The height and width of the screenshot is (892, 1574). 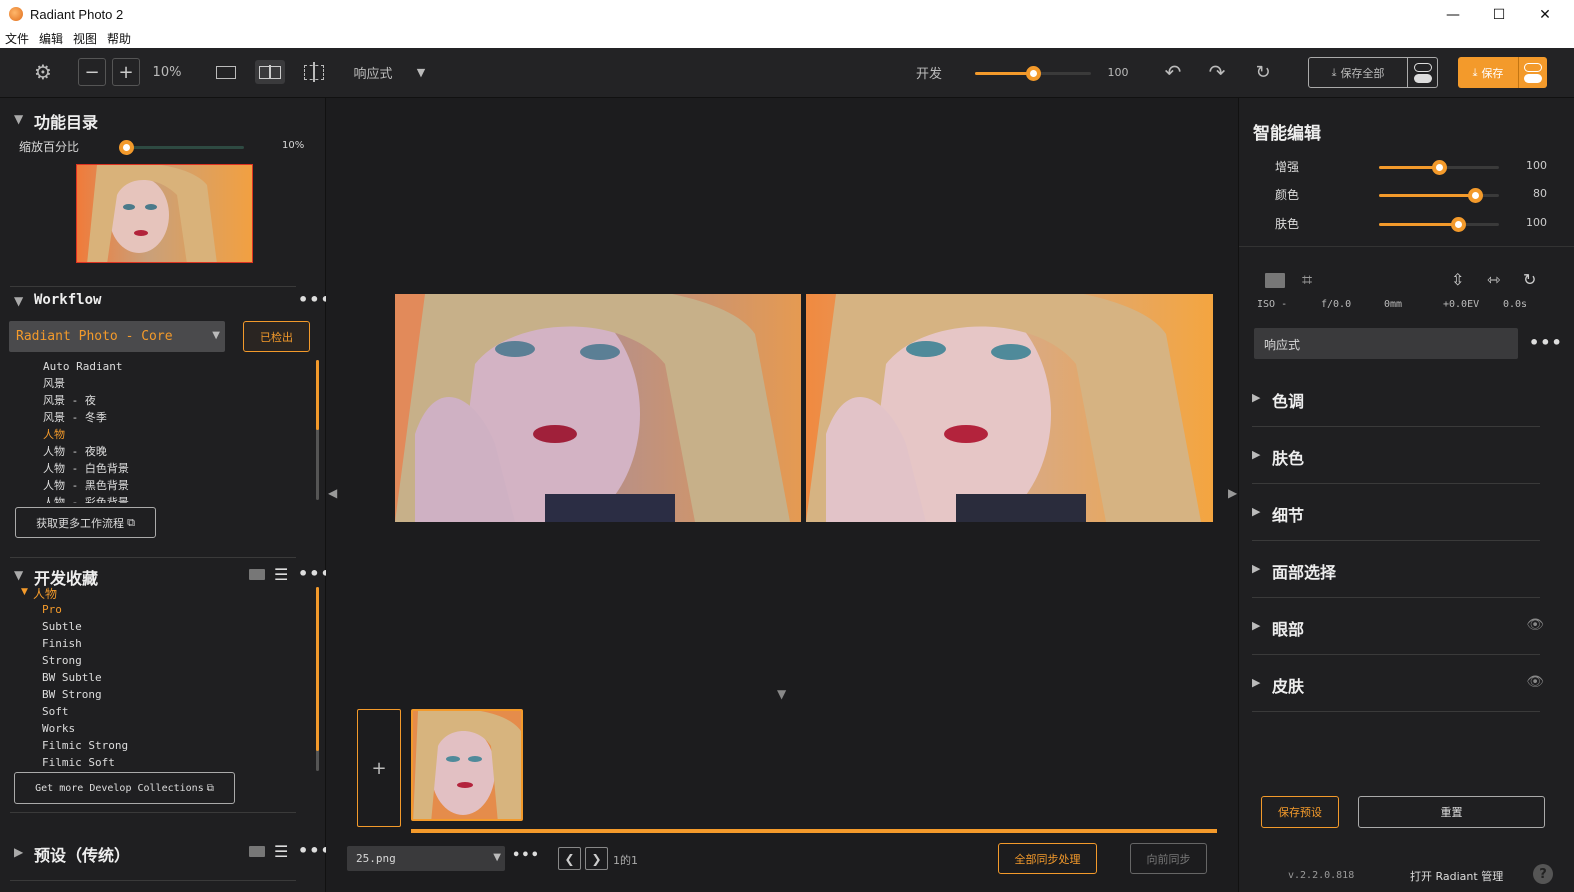 What do you see at coordinates (24, 592) in the screenshot?
I see `group-expanded-icon: ▼` at bounding box center [24, 592].